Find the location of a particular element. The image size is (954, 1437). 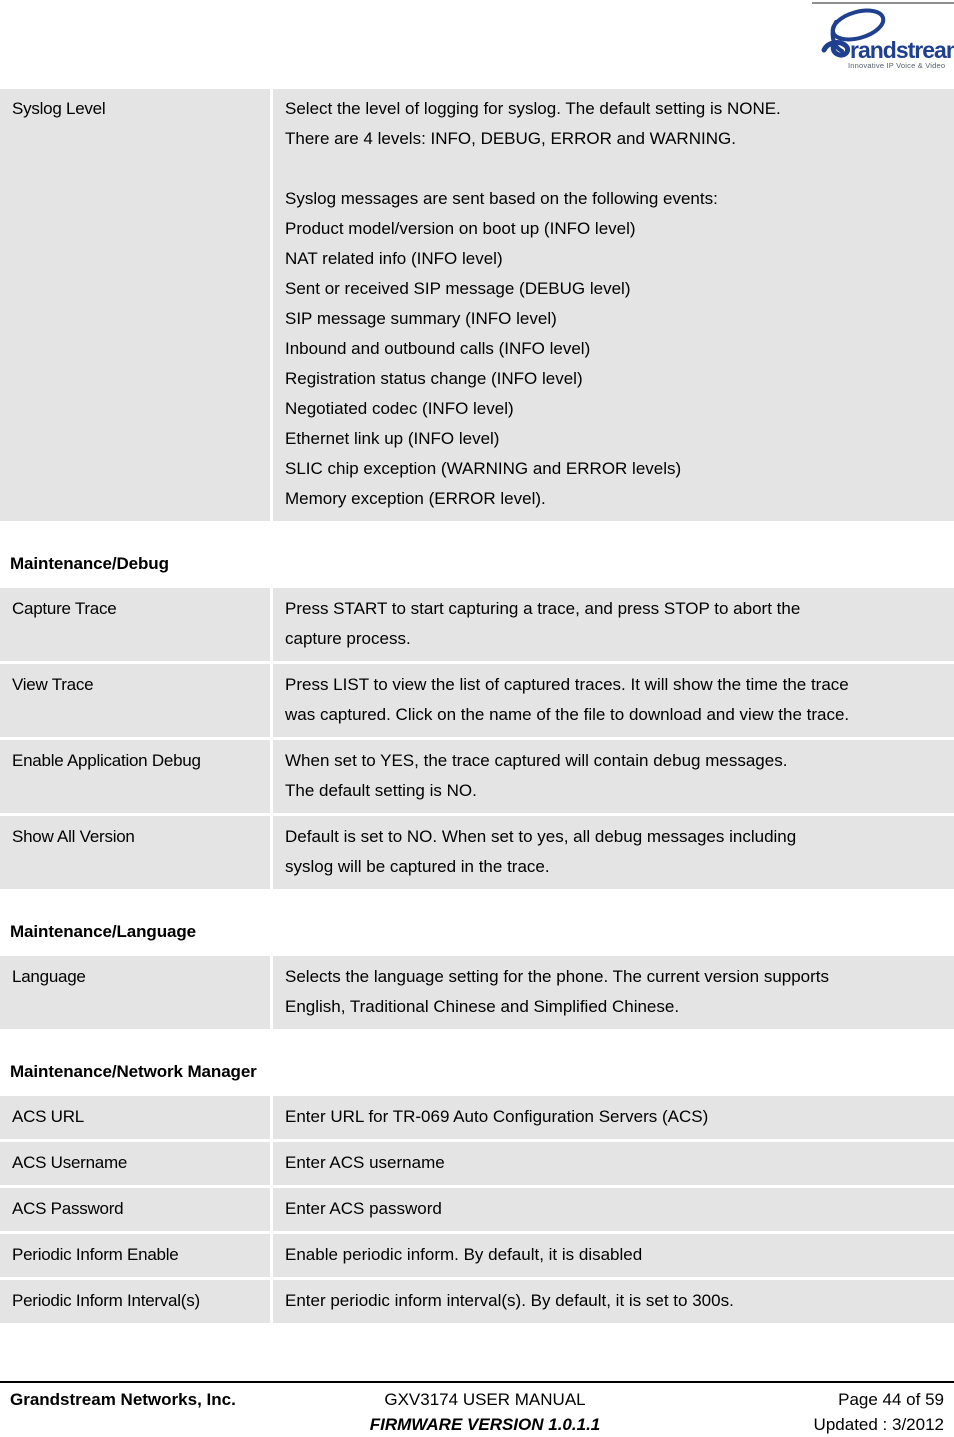

desc-line: SIP message summary (INFO level) is located at coordinates (421, 318).